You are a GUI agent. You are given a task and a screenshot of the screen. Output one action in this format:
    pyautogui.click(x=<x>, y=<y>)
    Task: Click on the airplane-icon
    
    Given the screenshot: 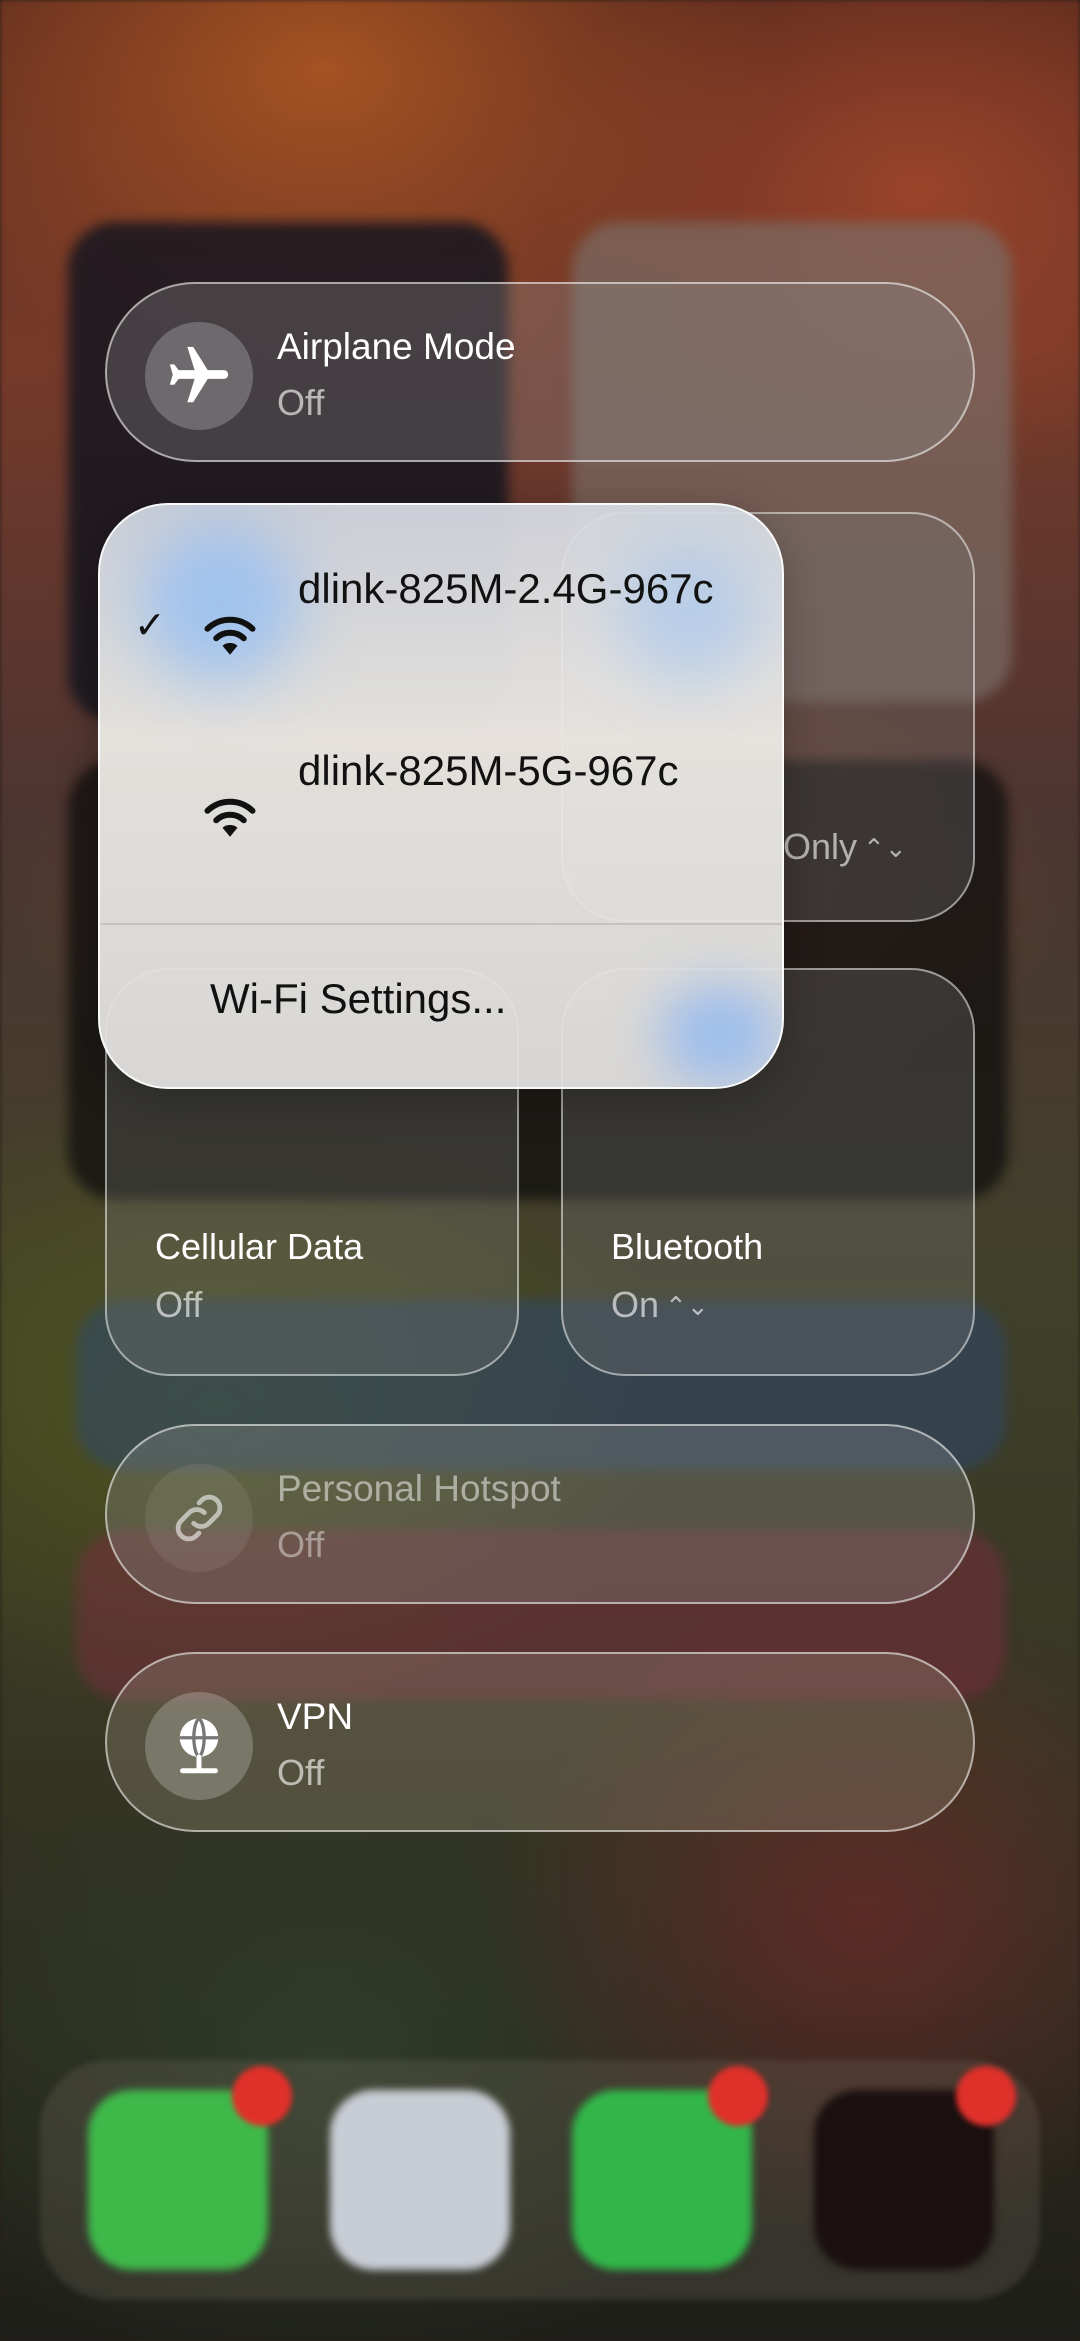 What is the action you would take?
    pyautogui.click(x=199, y=374)
    